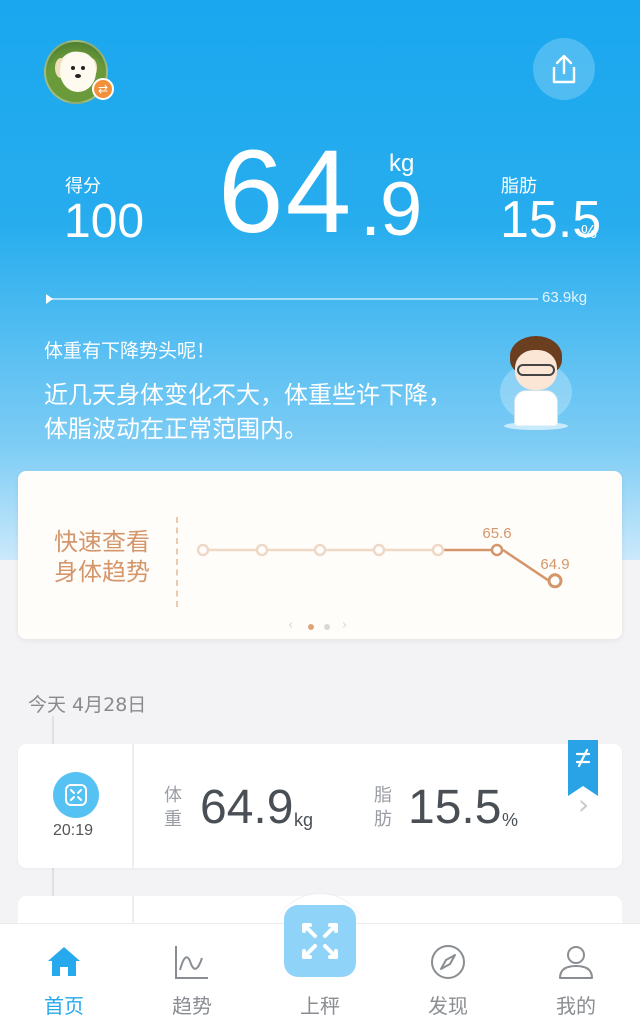  Describe the element at coordinates (455, 807) in the screenshot. I see `record-fat-value: 15.5` at that location.